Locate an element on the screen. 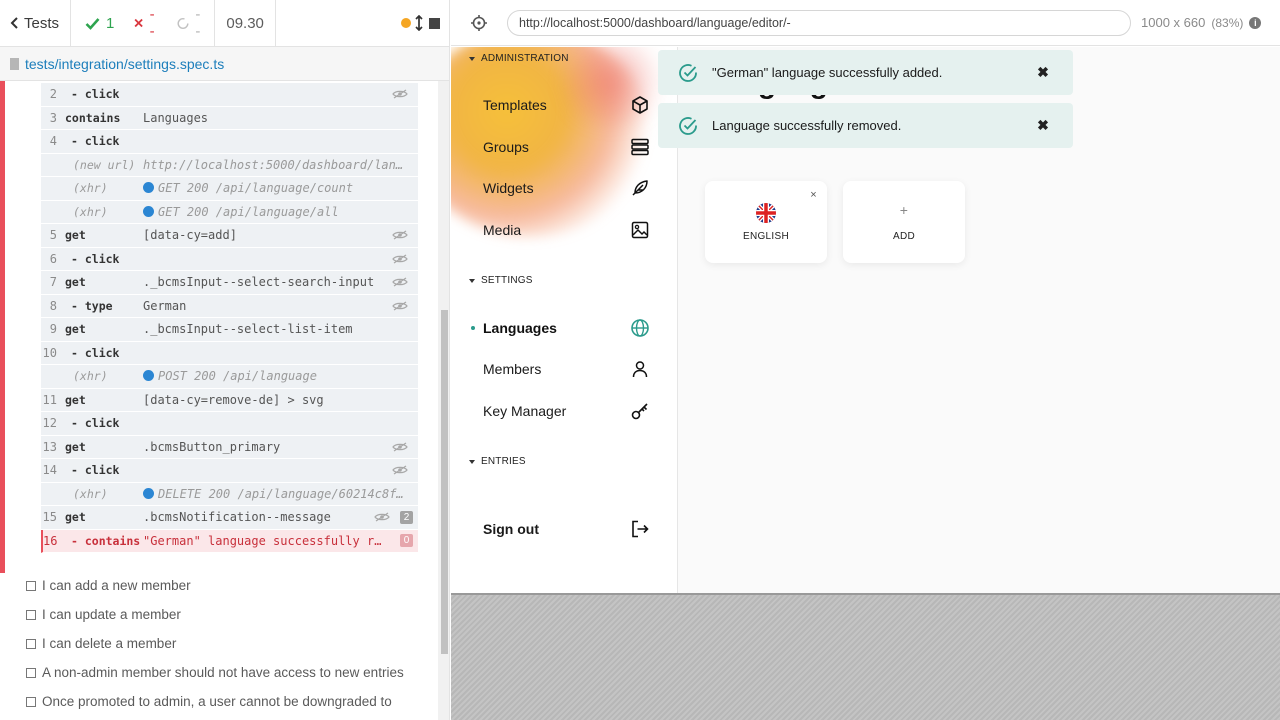  reporter-header: Tests 1 -- -- 09.30 is located at coordinates (224, 23).